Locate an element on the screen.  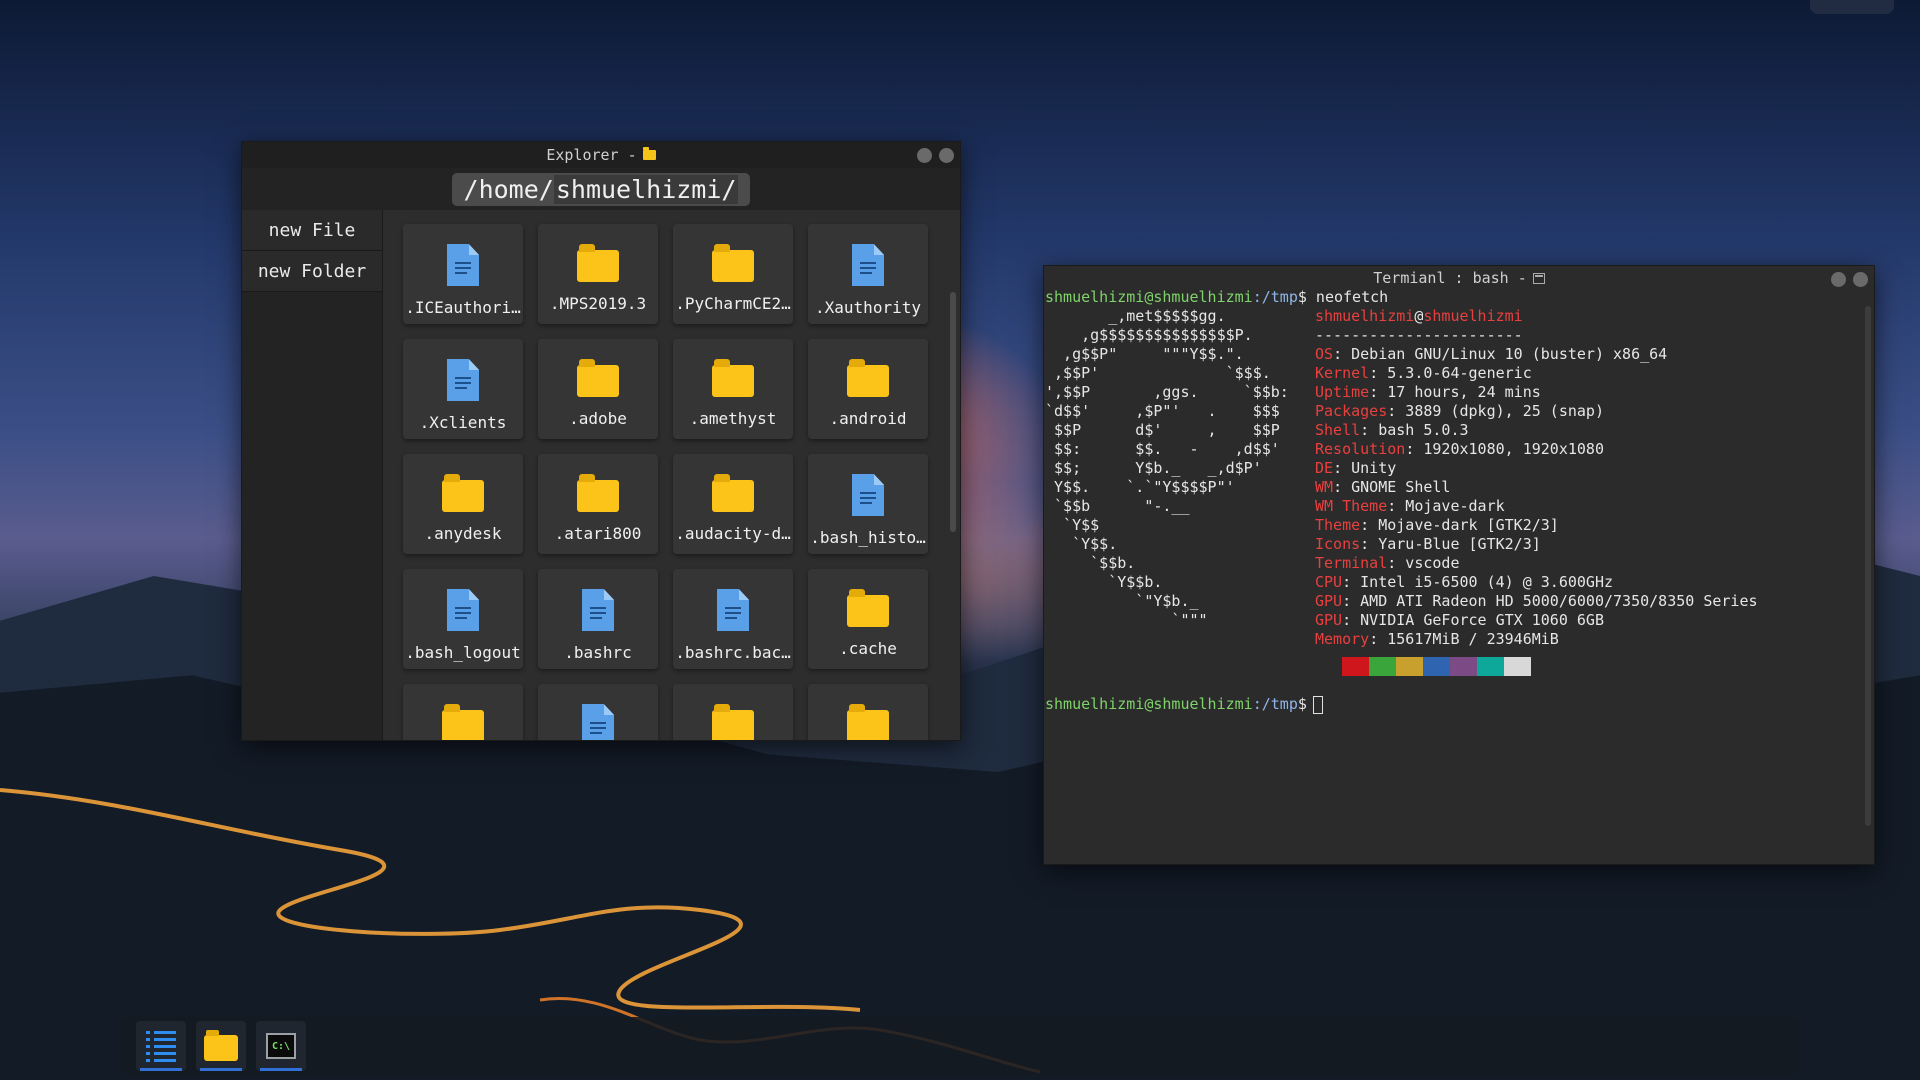
logo-line: `Y$$ is located at coordinates (1072, 525).